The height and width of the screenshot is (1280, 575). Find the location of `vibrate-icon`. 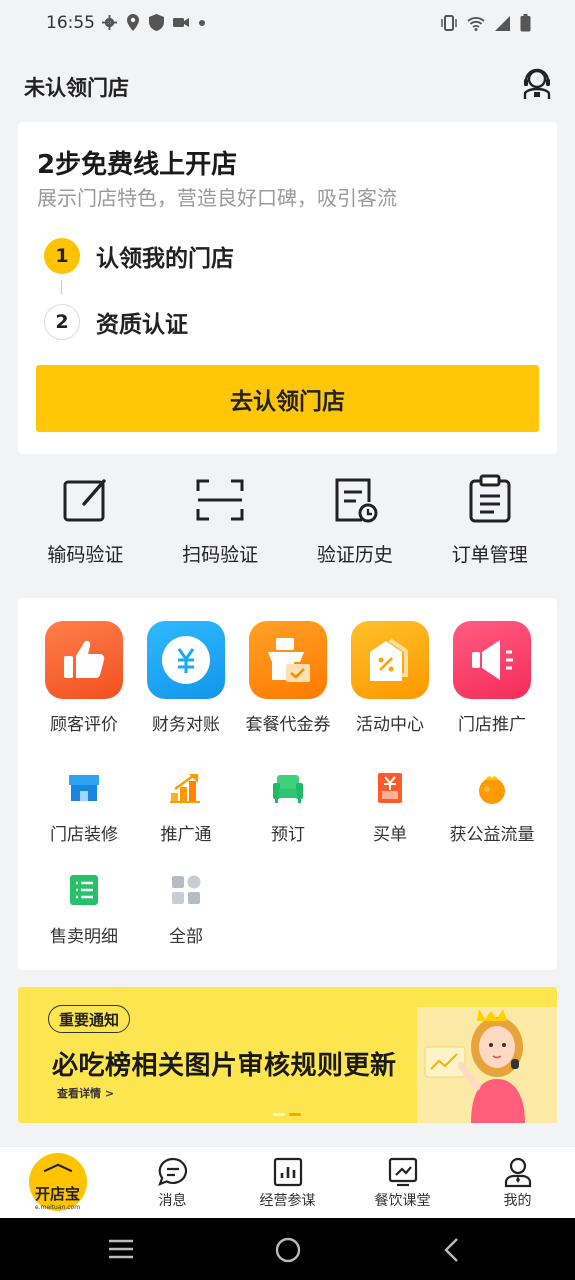

vibrate-icon is located at coordinates (449, 23).